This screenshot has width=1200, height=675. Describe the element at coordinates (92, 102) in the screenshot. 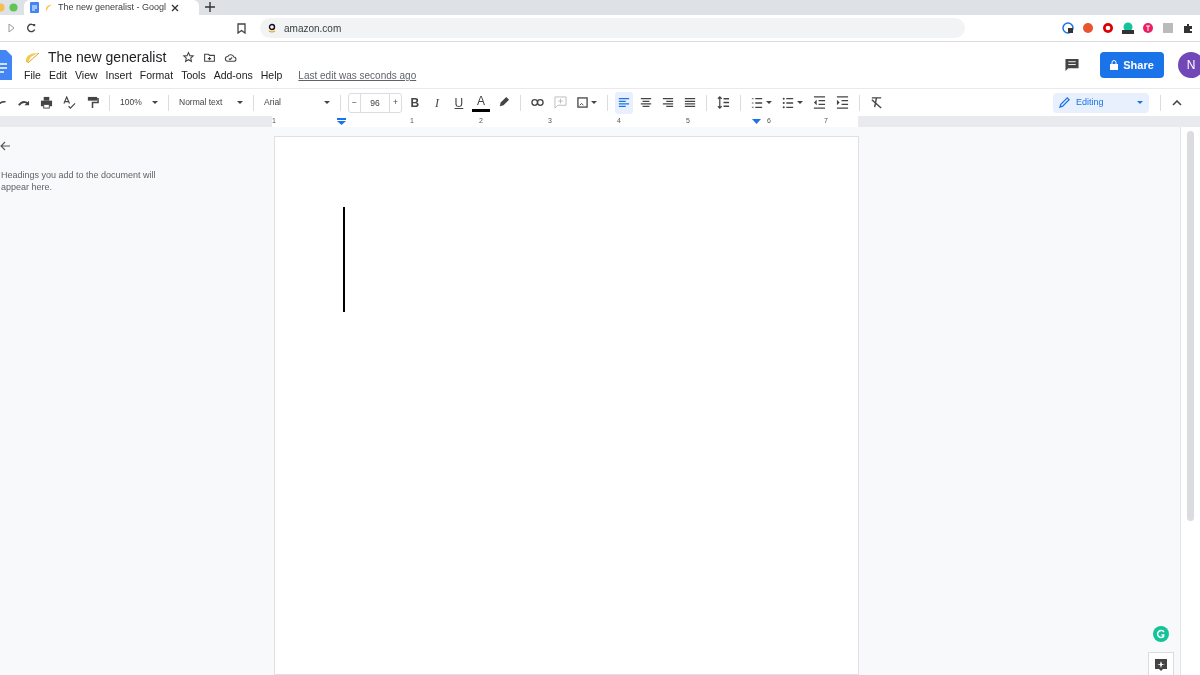

I see `paint-format-icon` at that location.